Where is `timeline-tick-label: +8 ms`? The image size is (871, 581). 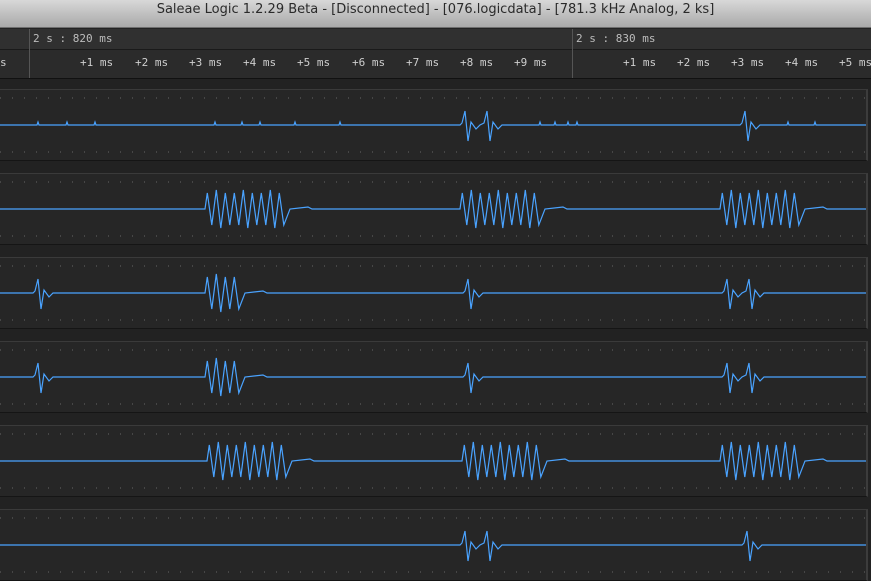 timeline-tick-label: +8 ms is located at coordinates (477, 62).